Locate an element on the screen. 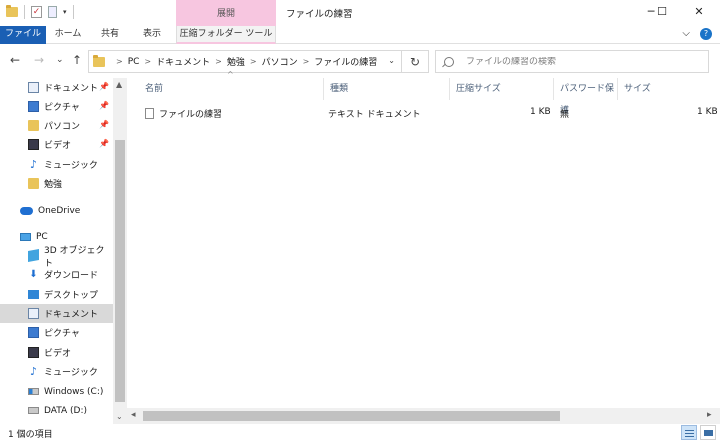 The height and width of the screenshot is (442, 720). nav-pc-downloads: ⬇ ダウンロード is located at coordinates (56, 274).